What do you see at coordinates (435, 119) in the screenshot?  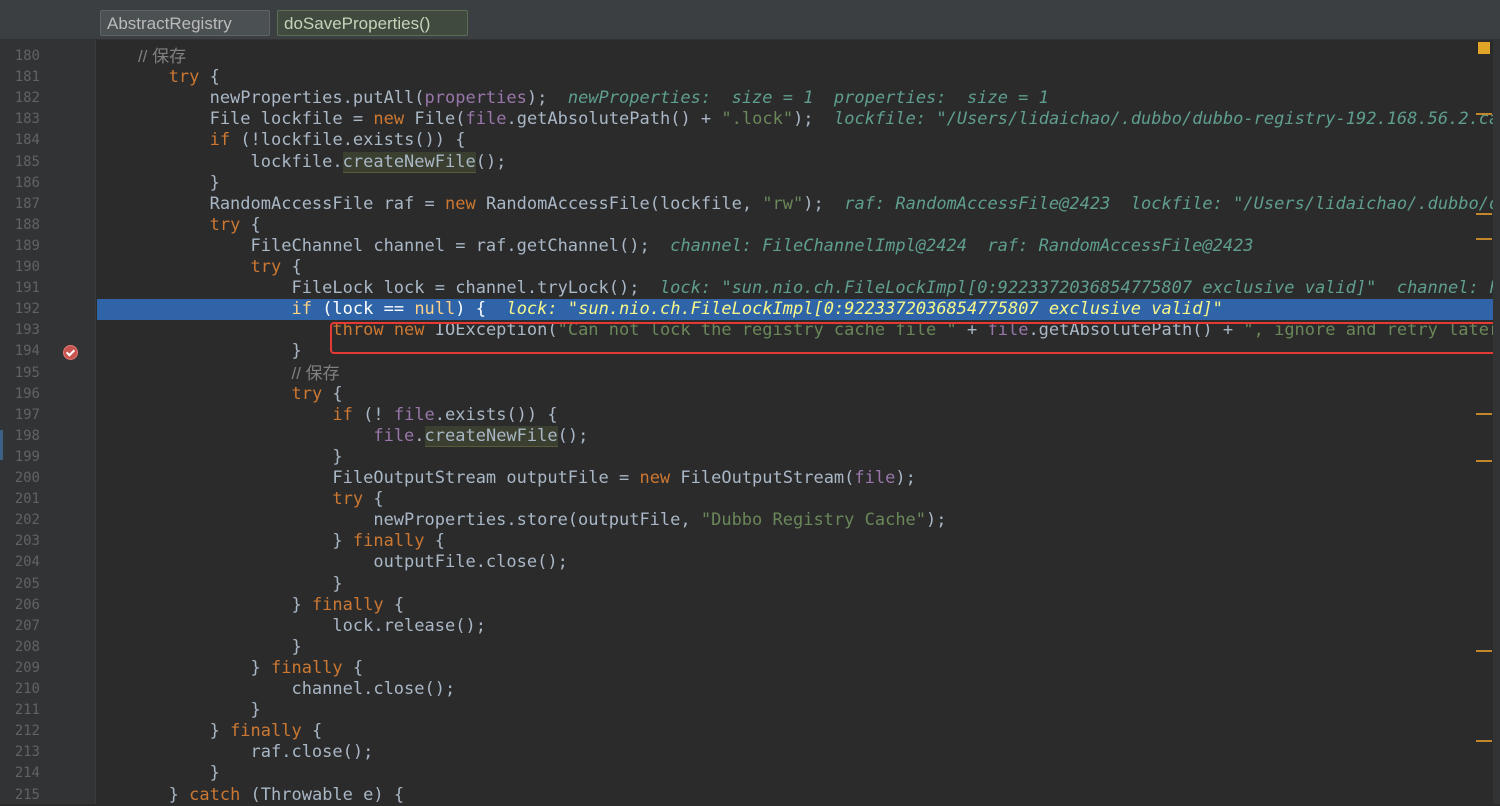 I see `code-token: File(` at bounding box center [435, 119].